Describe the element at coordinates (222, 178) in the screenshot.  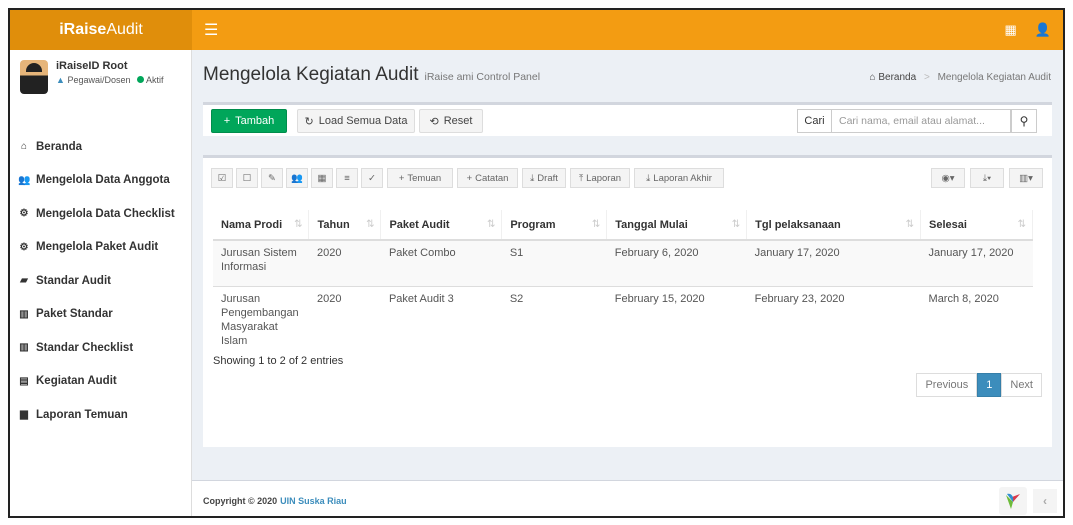
I see `check-all-button: ☑` at that location.